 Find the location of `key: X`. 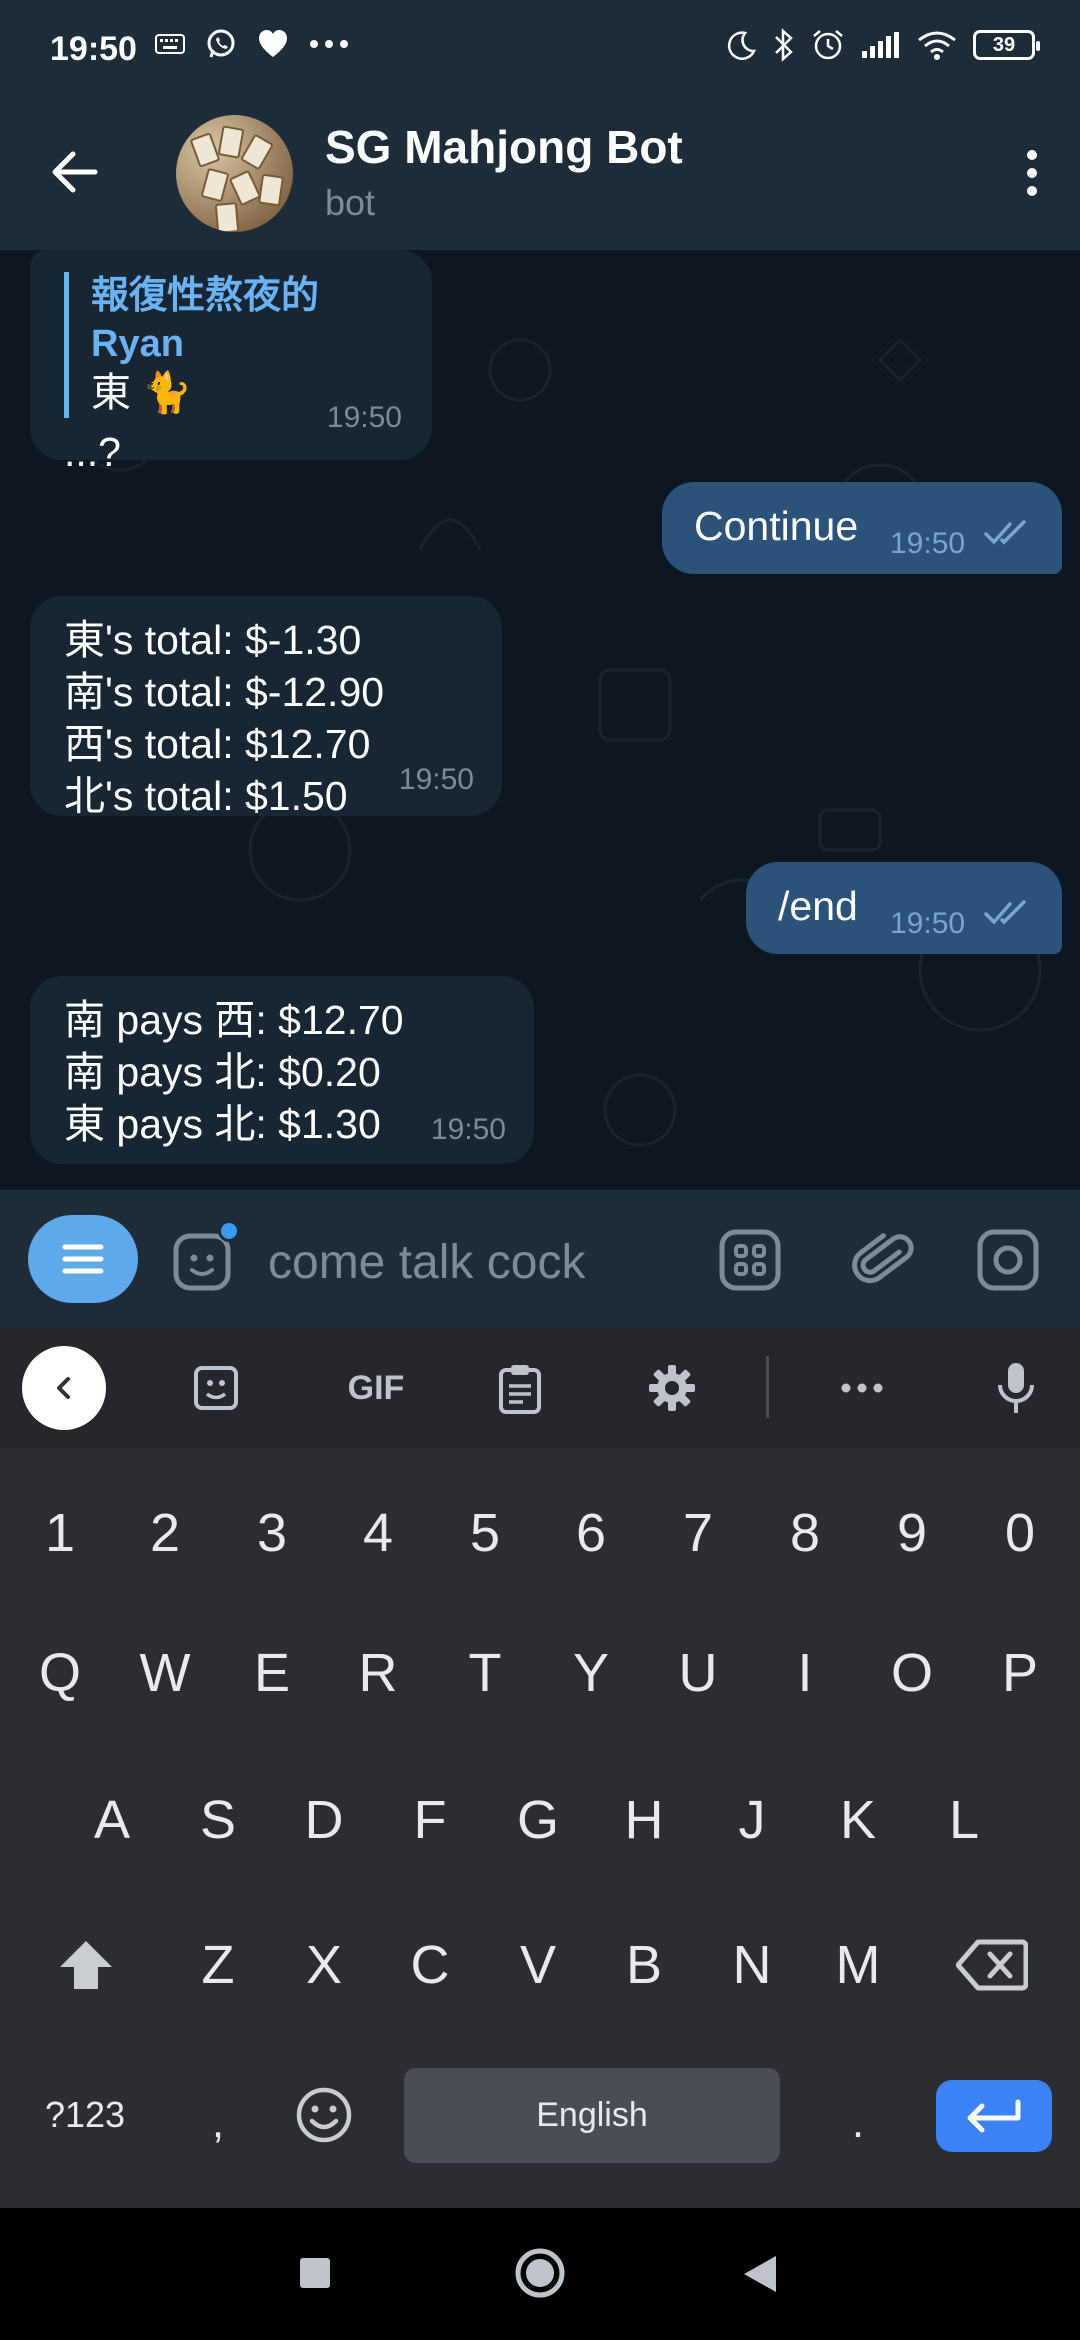

key: X is located at coordinates (324, 1965).